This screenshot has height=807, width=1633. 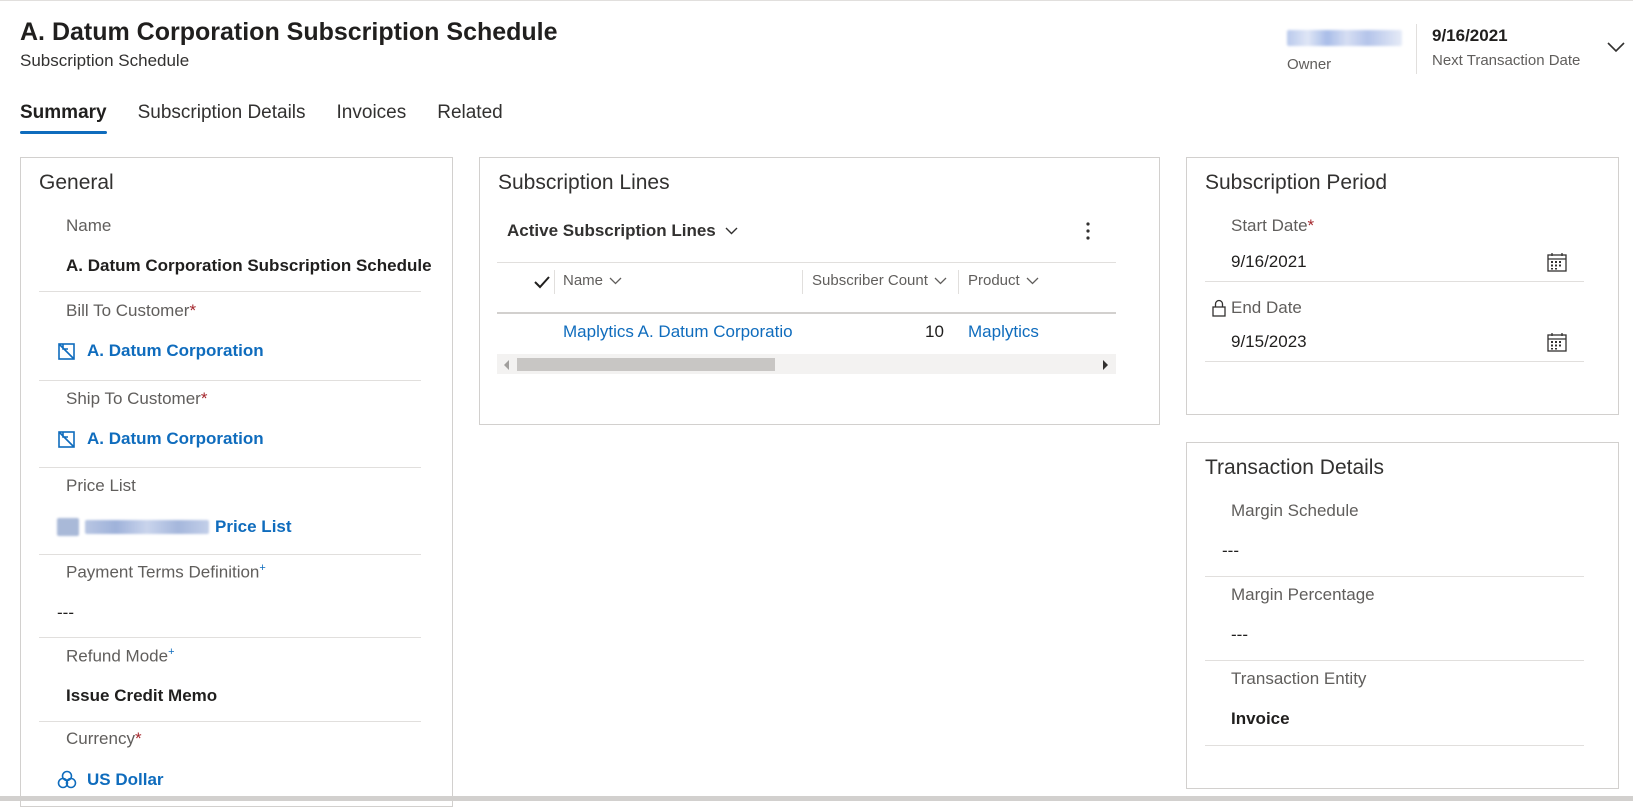 I want to click on owner-field: Owner, so click(x=1344, y=49).